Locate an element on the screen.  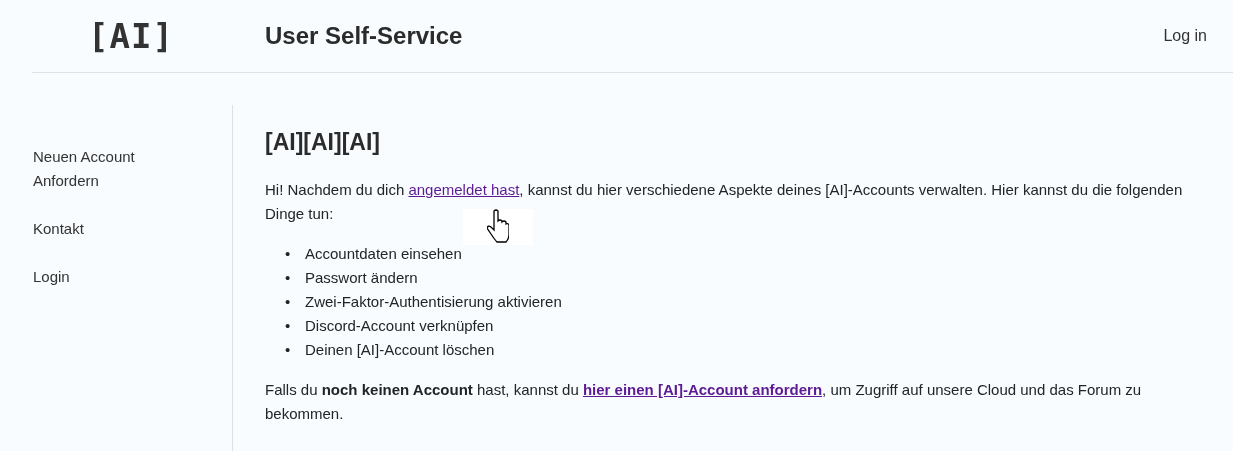
sidebar-link: Kontakt is located at coordinates (98, 229).